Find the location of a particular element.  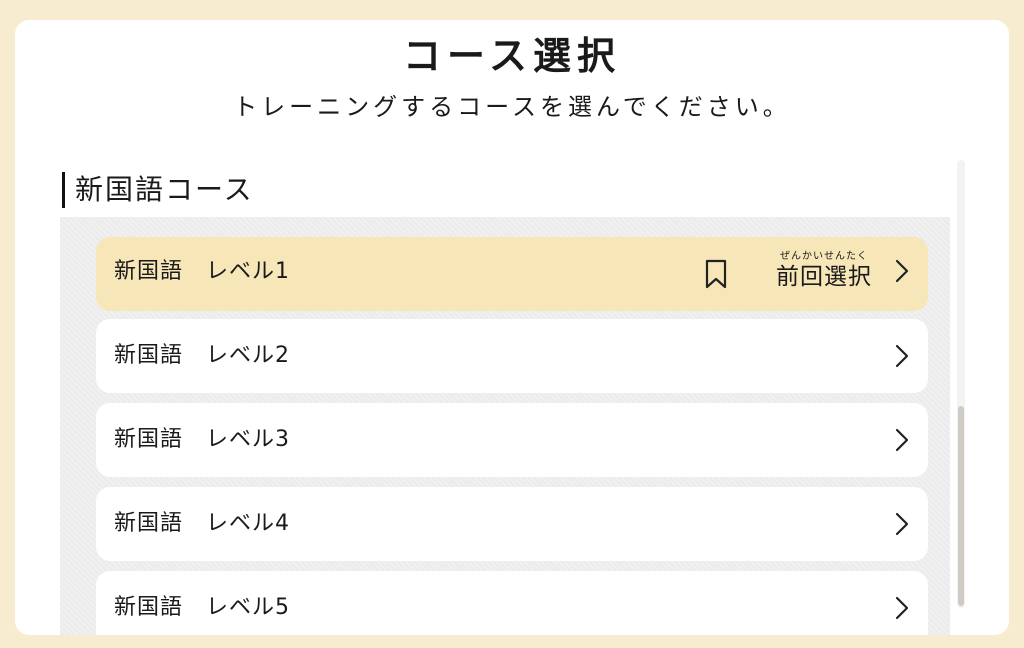

course-item-level-2: 新国語 レベル2 is located at coordinates (512, 356).